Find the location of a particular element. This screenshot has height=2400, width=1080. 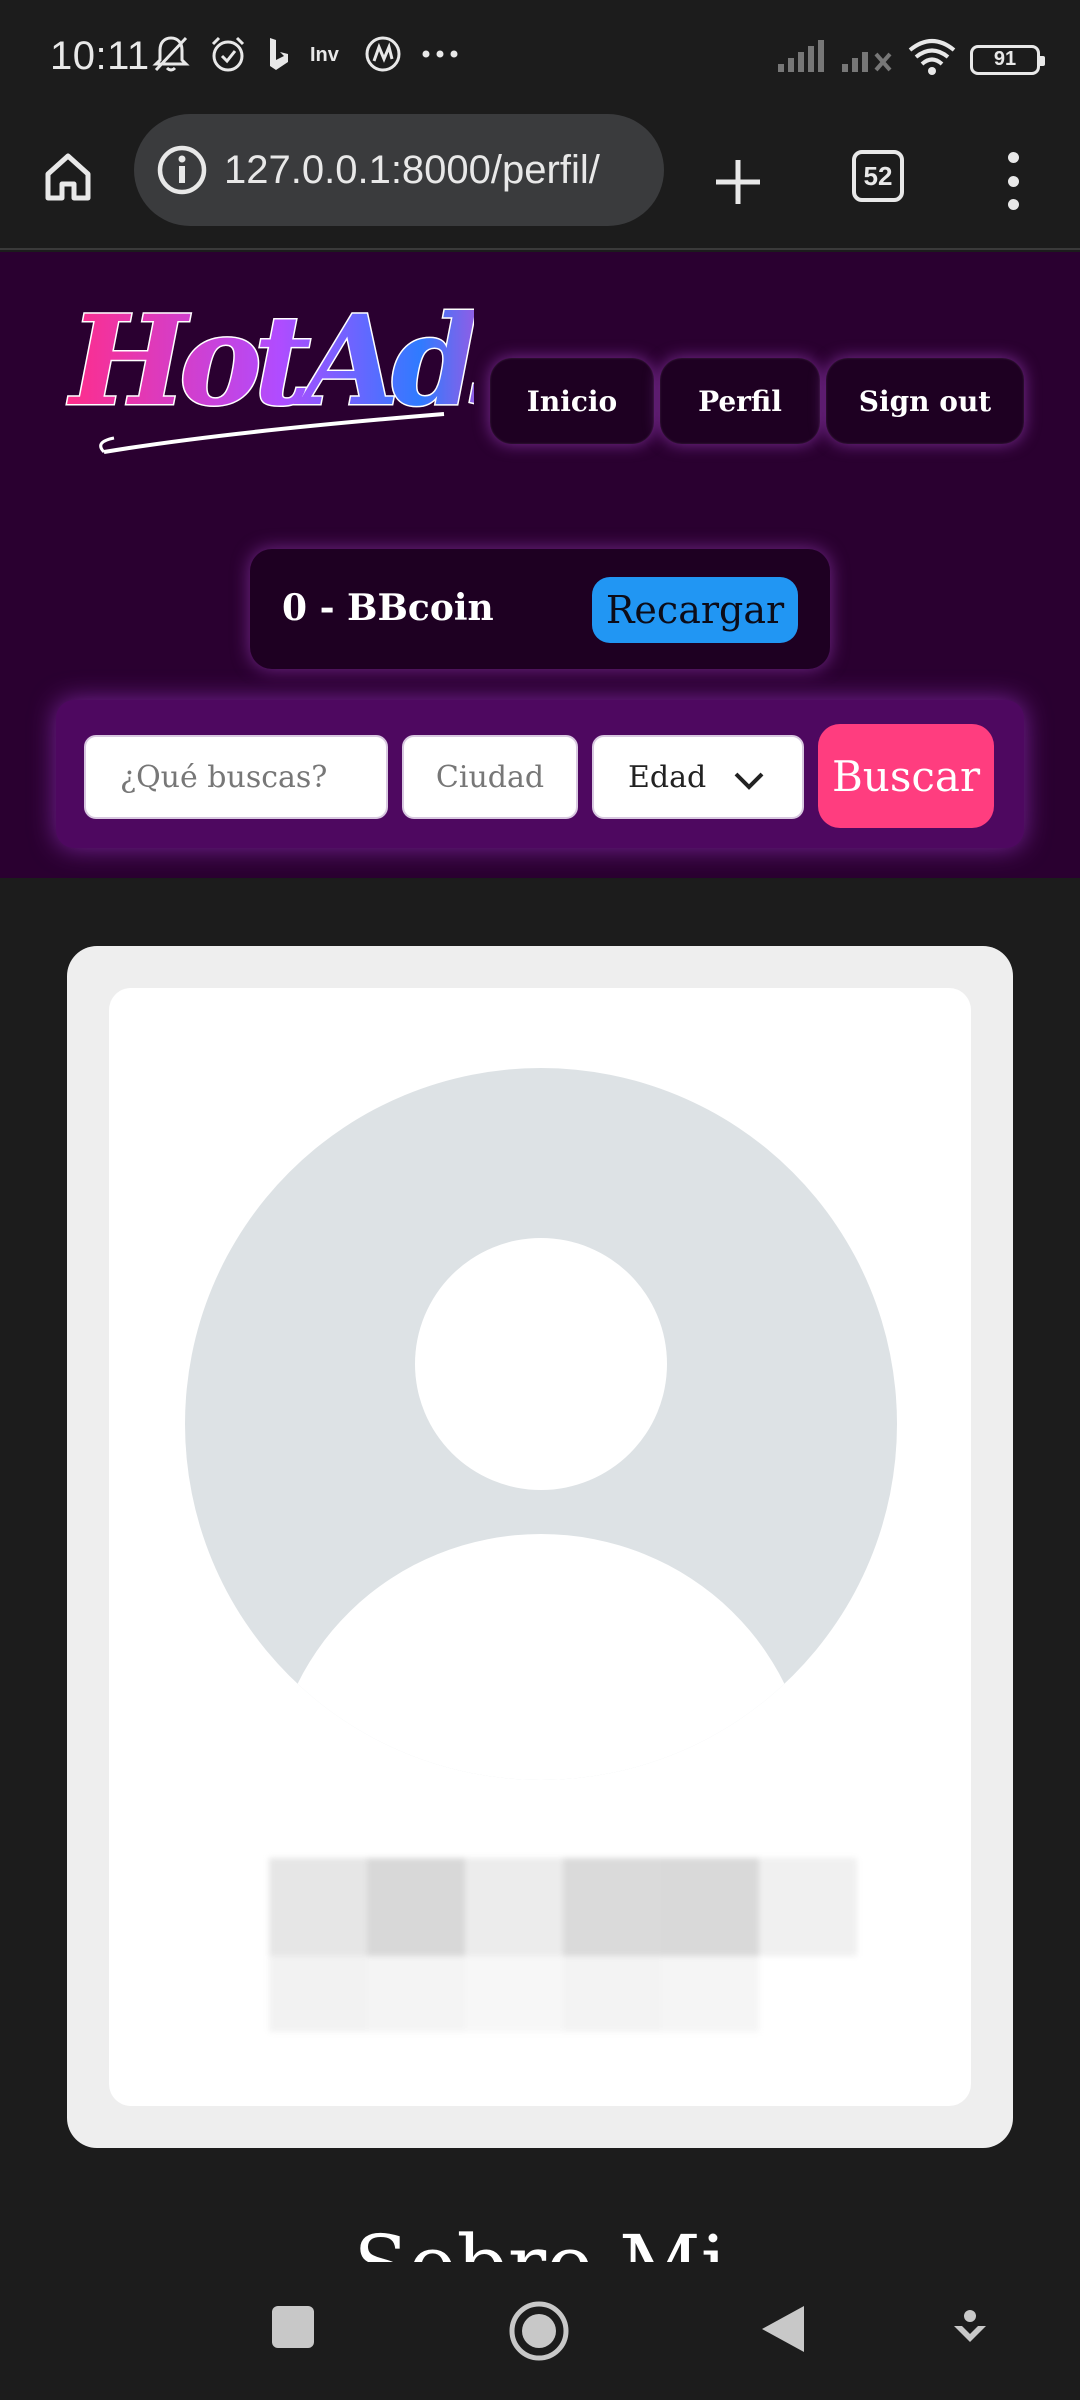

svg-text: Inv is located at coordinates (325, 55).